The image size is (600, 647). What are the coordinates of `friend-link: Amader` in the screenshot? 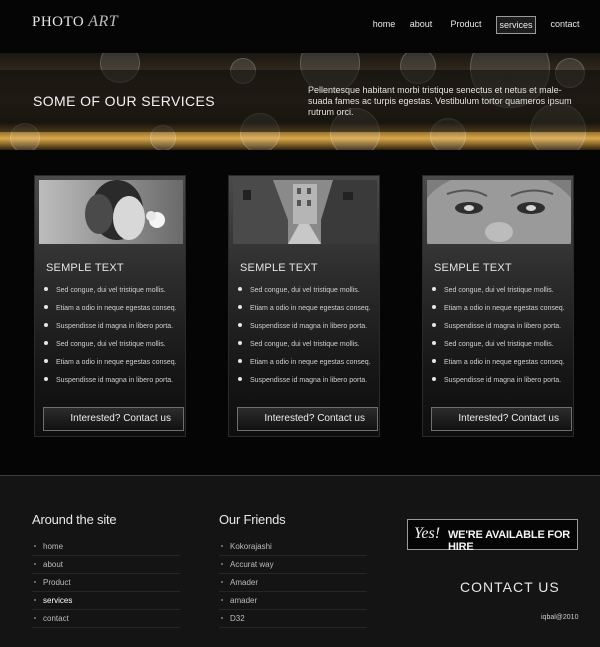 It's located at (293, 583).